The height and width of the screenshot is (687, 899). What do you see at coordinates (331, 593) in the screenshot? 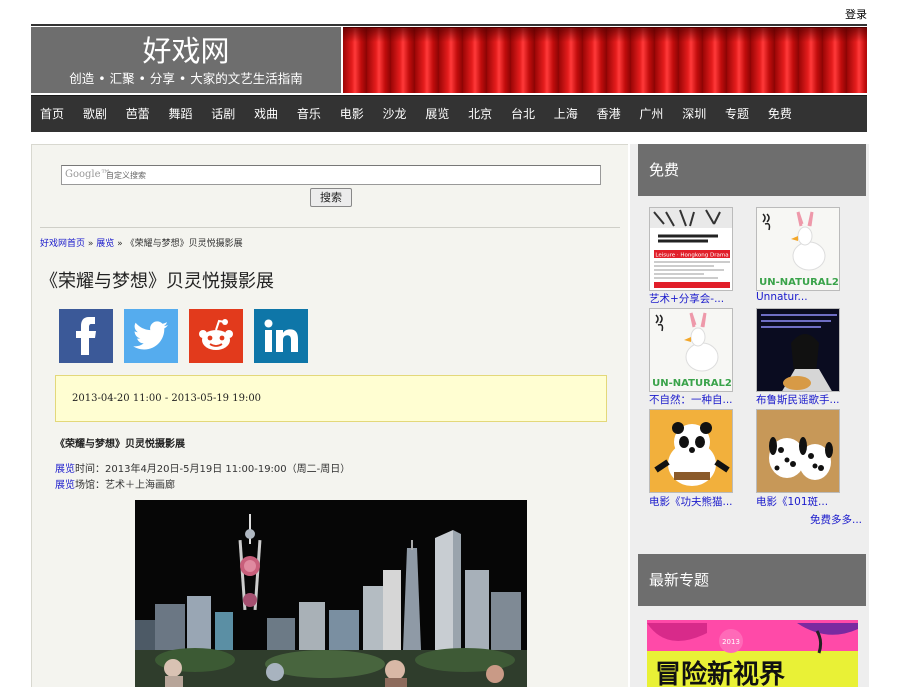
I see `exhibition-photo` at bounding box center [331, 593].